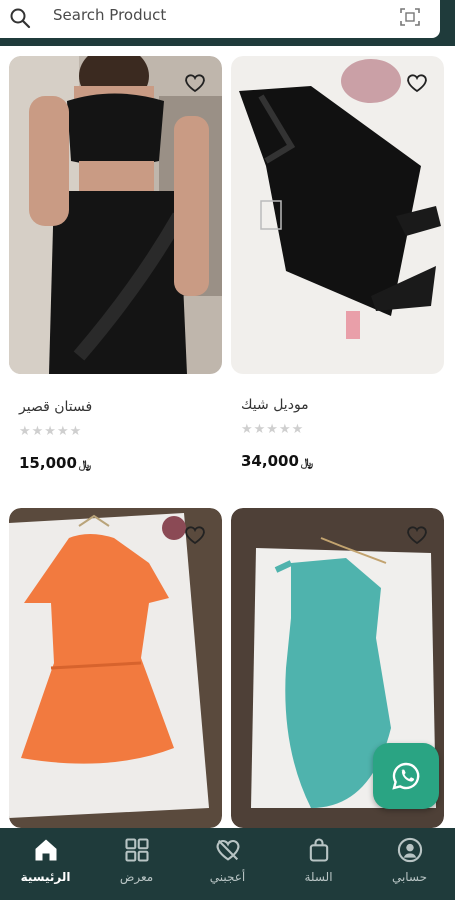 The width and height of the screenshot is (455, 900). Describe the element at coordinates (410, 17) in the screenshot. I see `scan-icon` at that location.